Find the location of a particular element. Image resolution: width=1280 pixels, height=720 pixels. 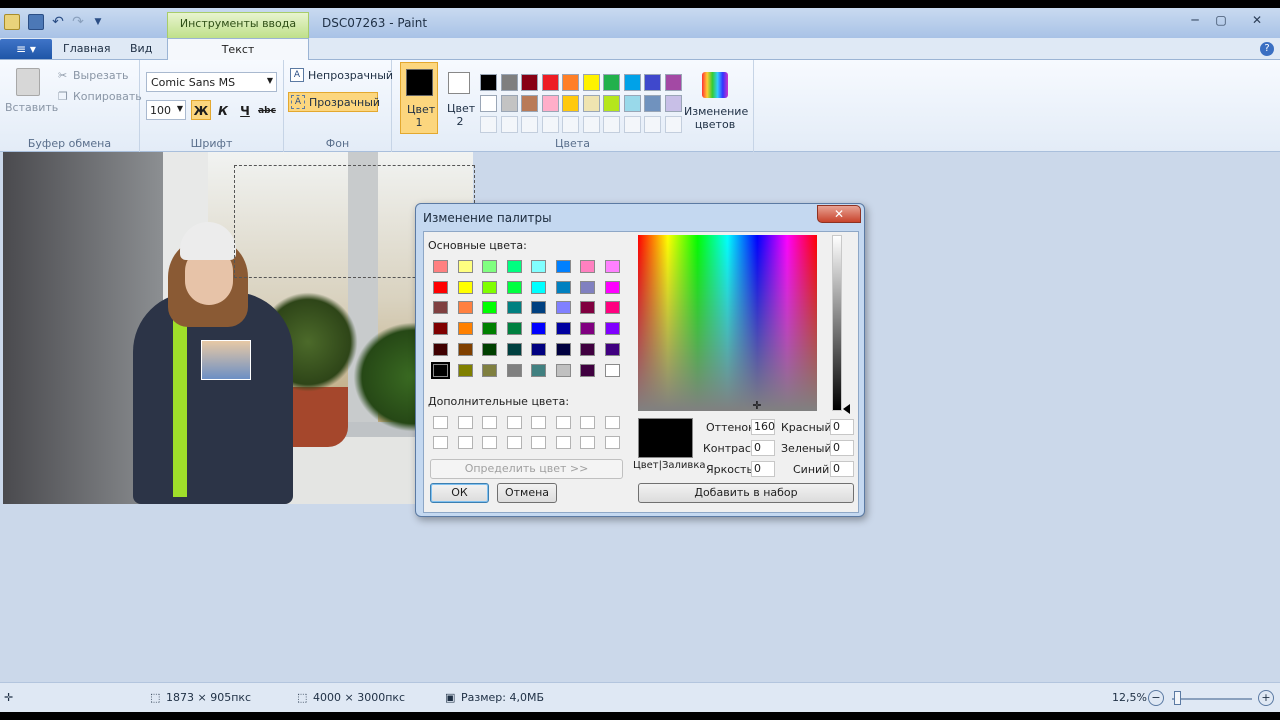

save-icon is located at coordinates (36, 22).